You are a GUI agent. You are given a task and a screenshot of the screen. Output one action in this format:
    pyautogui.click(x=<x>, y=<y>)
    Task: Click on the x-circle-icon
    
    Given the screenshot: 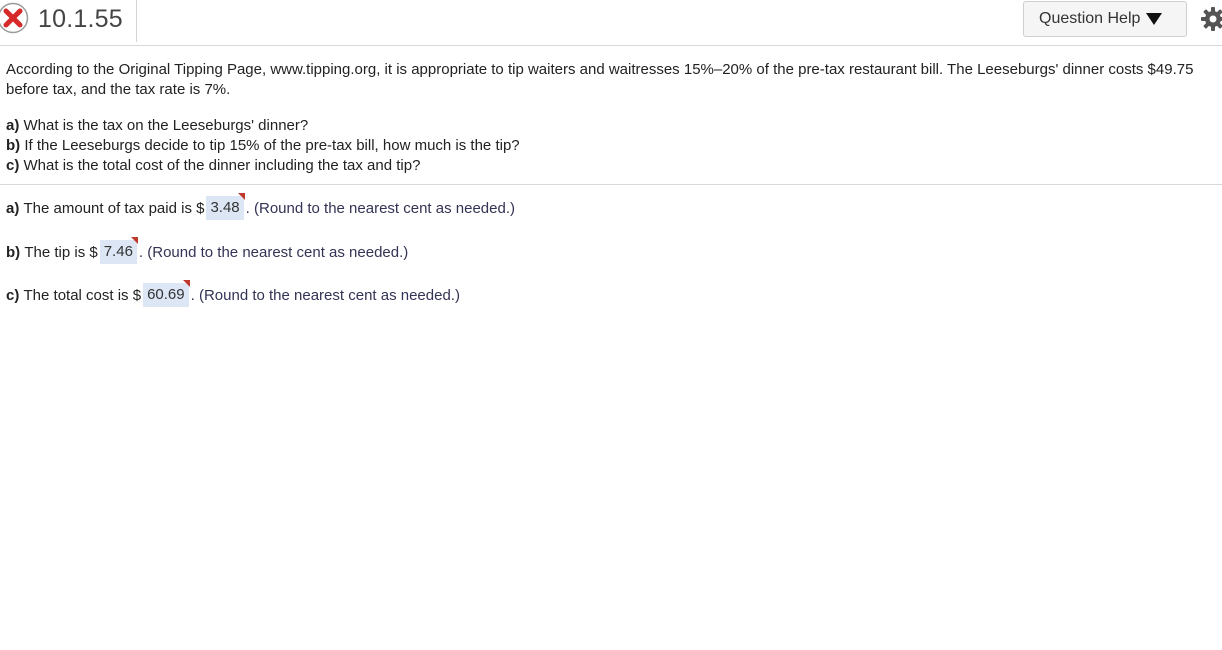 What is the action you would take?
    pyautogui.click(x=14, y=18)
    